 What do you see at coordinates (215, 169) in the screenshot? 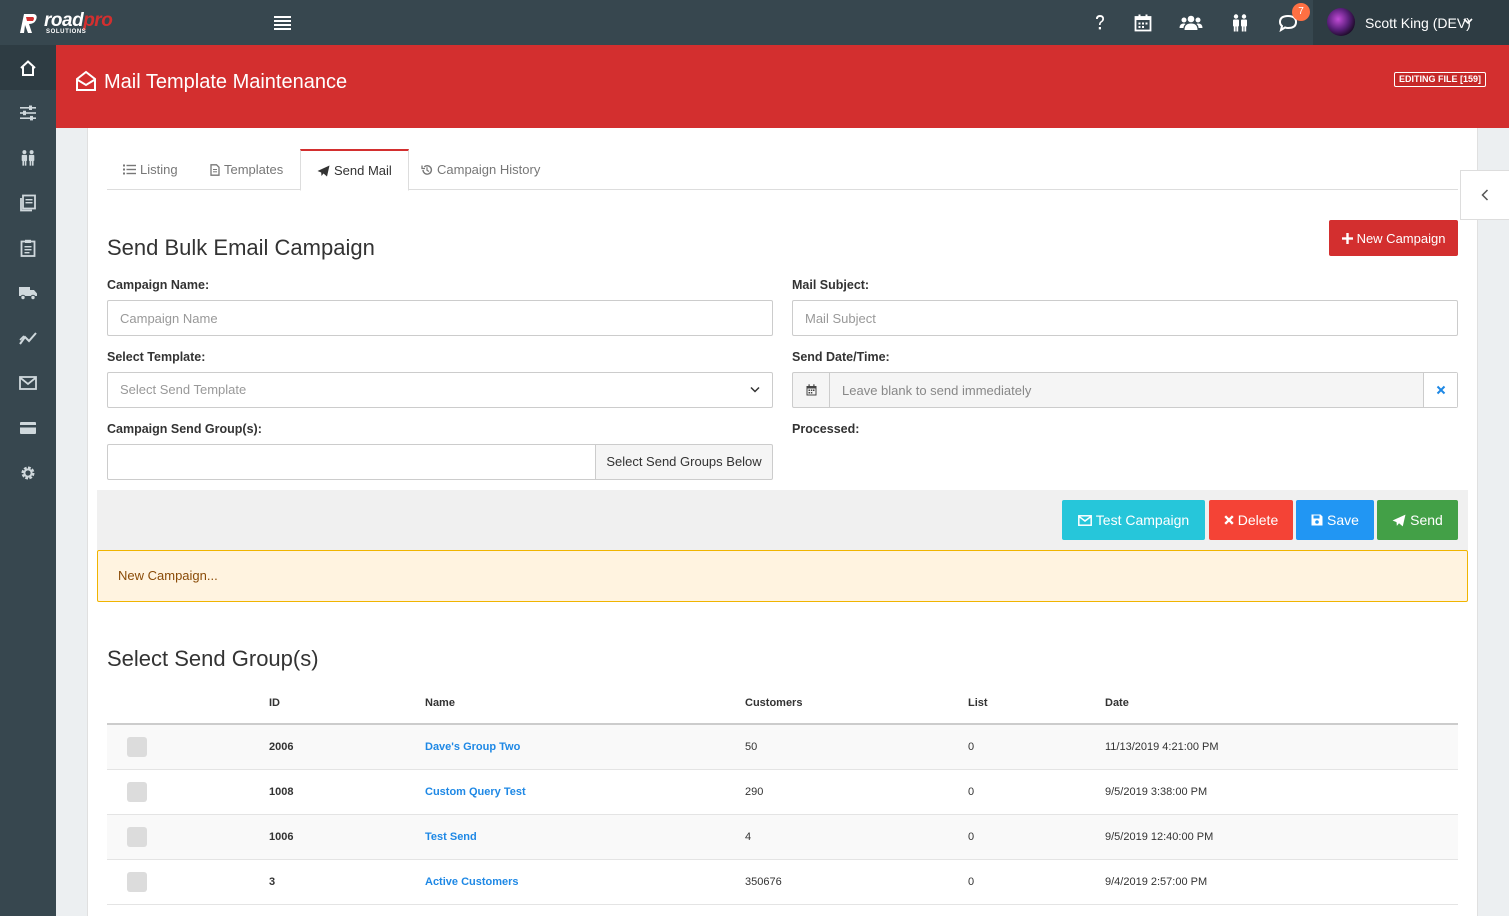
I see `file-icon` at bounding box center [215, 169].